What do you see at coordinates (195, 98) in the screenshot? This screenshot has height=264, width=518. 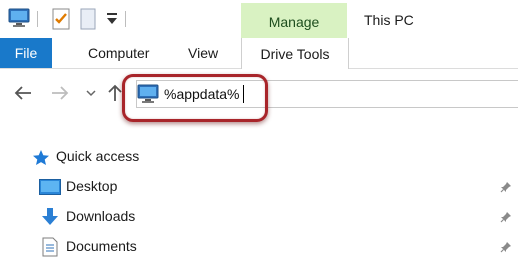 I see `address-highlight-annotation` at bounding box center [195, 98].